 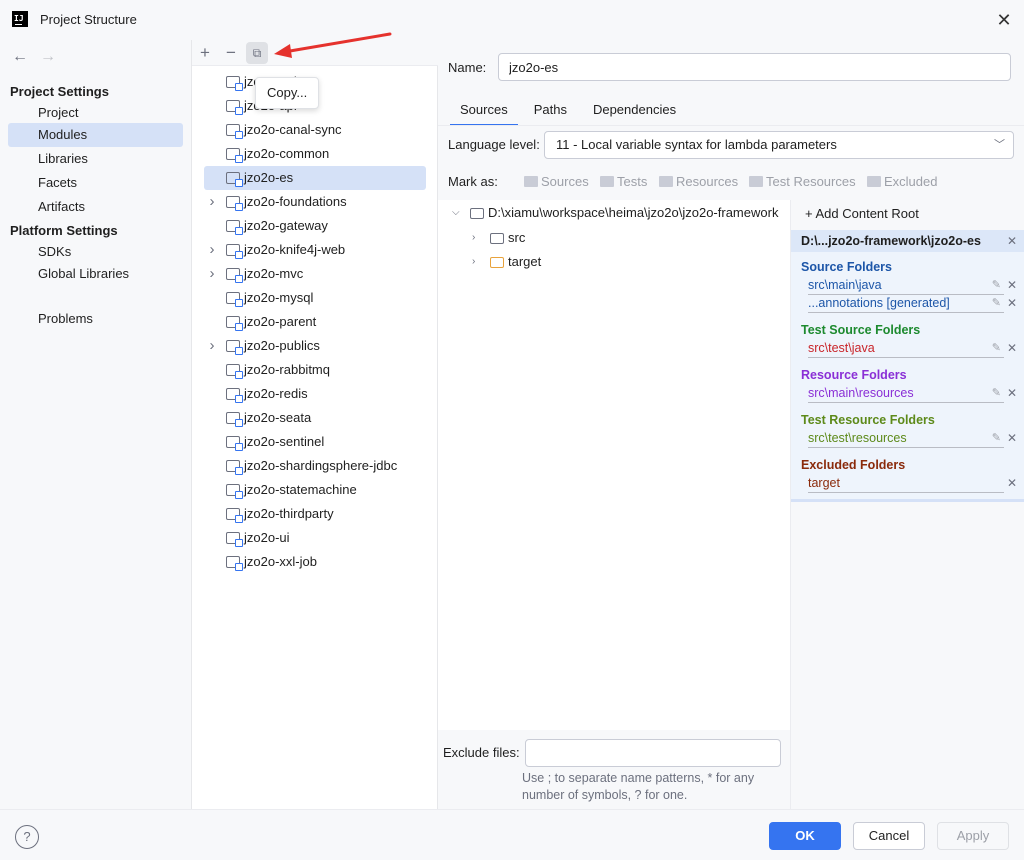 What do you see at coordinates (315, 202) in the screenshot?
I see `module-row: › jzo2o-foundations` at bounding box center [315, 202].